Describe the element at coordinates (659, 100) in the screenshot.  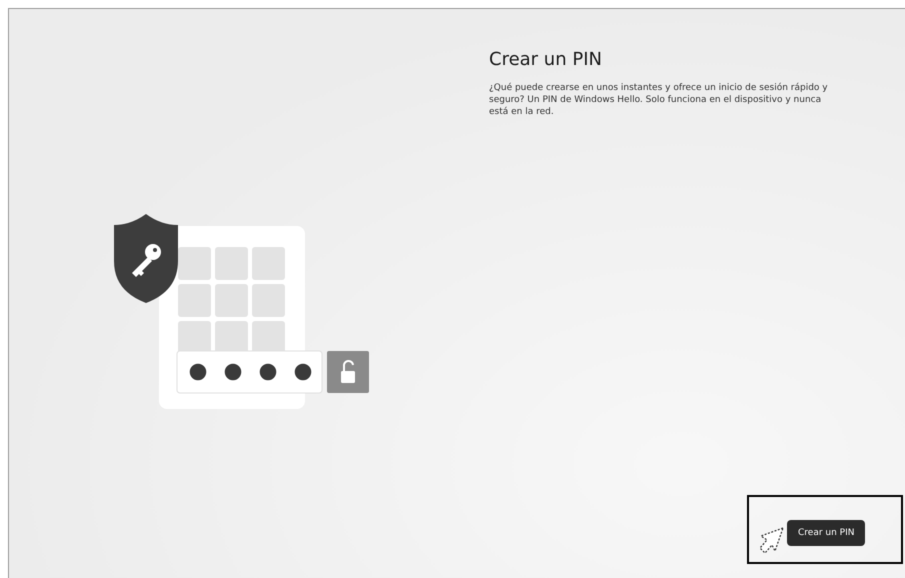
I see `description-text: ¿Qué puede crearse en unos instantes y ofrece un inicio de sesión rápido y seguro? Un PIN de Windows Hello. Solo funciona en el dispositivo y nunca está en la red.` at that location.